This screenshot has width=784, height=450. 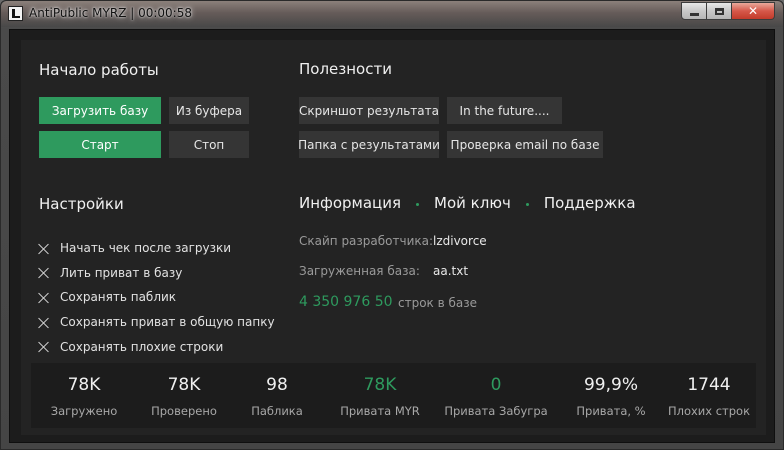 What do you see at coordinates (610, 385) in the screenshot?
I see `stat-value: 99,9%` at bounding box center [610, 385].